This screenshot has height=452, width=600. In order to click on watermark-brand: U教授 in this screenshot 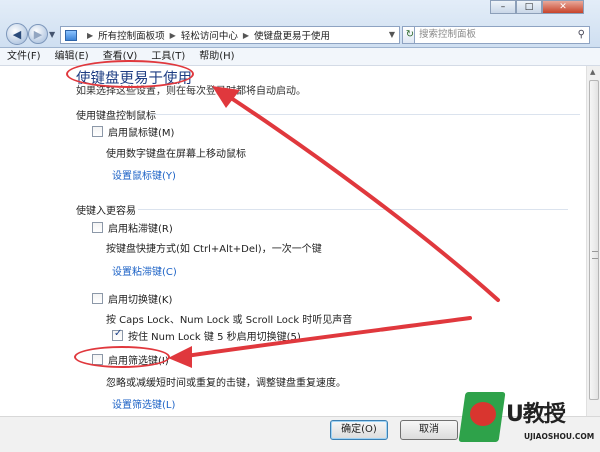, I will do `click(536, 414)`.